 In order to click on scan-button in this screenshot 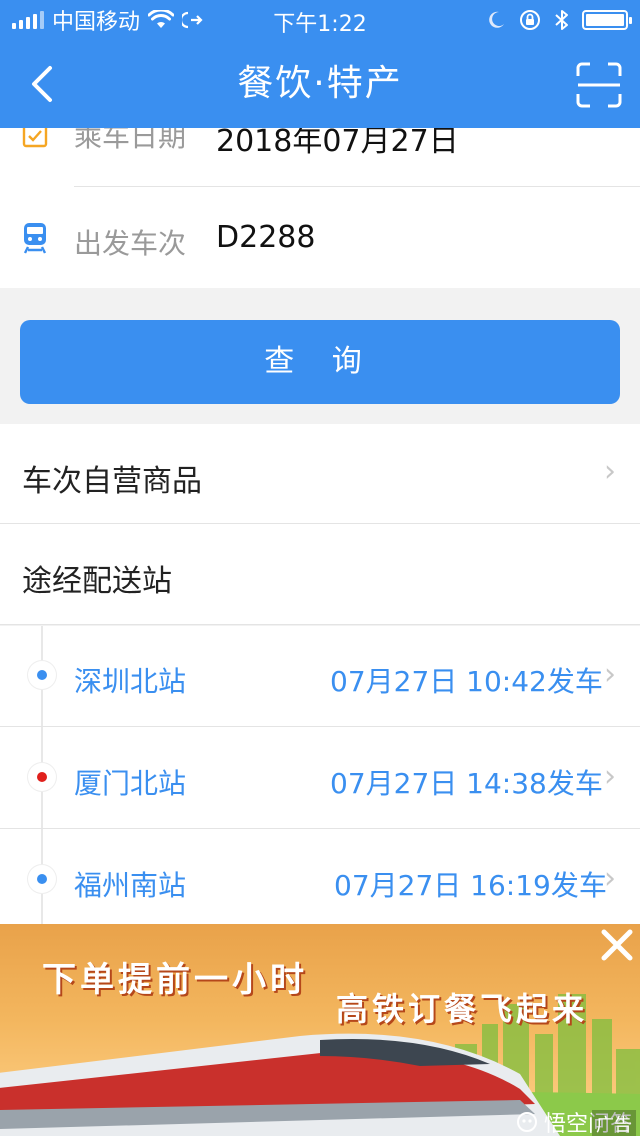, I will do `click(599, 85)`.